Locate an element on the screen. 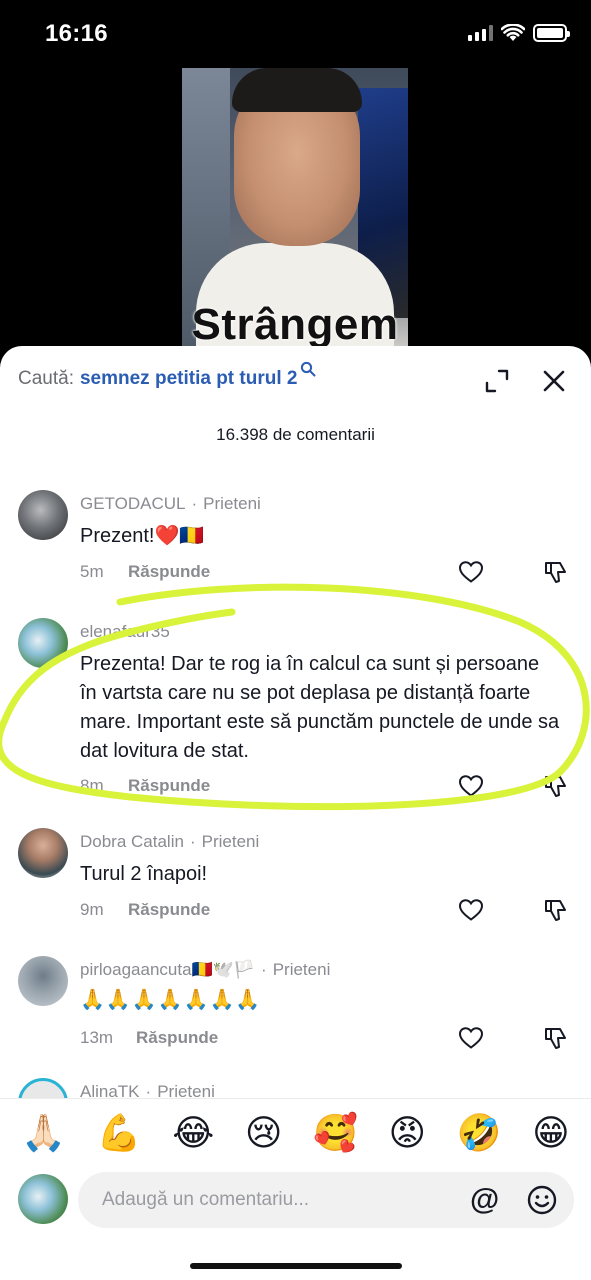  emoji-crying: 😢 is located at coordinates (264, 1133).